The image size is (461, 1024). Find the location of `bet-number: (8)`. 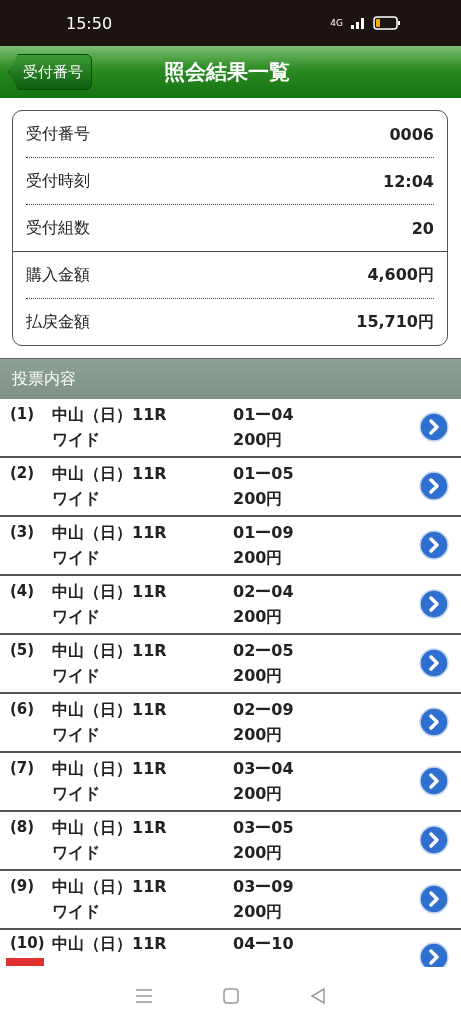

bet-number: (8) is located at coordinates (23, 827).